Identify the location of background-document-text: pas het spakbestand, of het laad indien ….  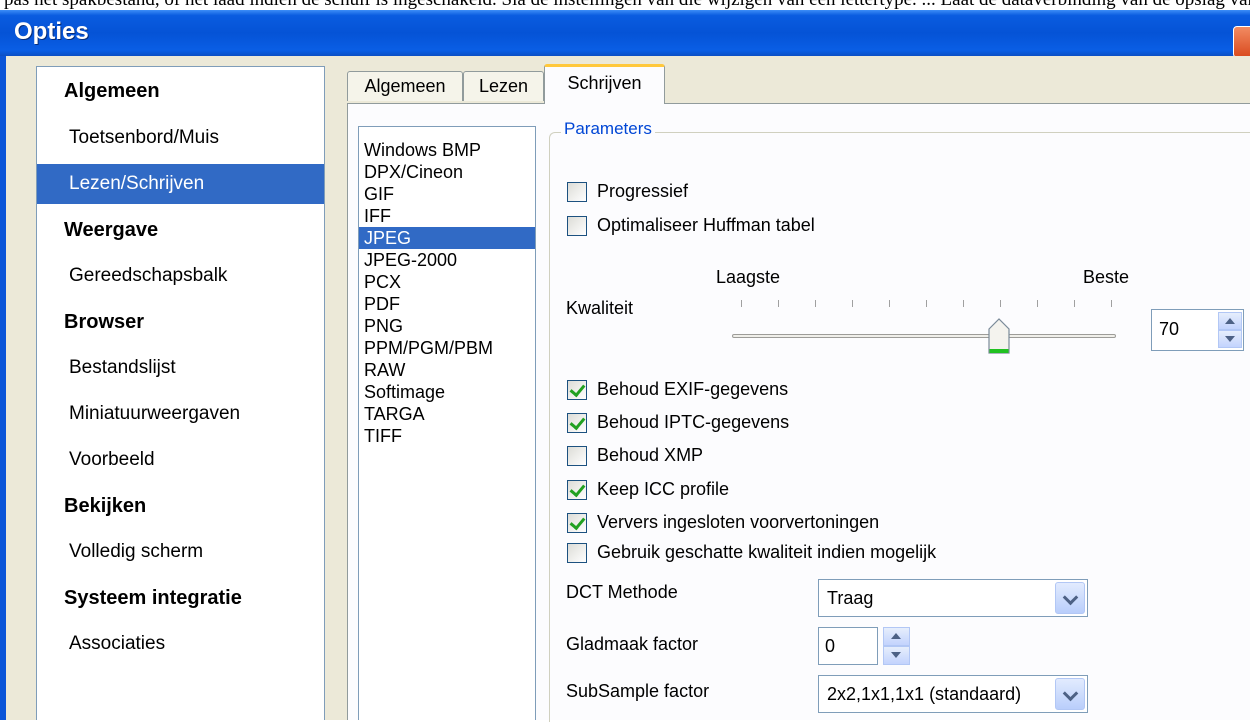
(625, 5).